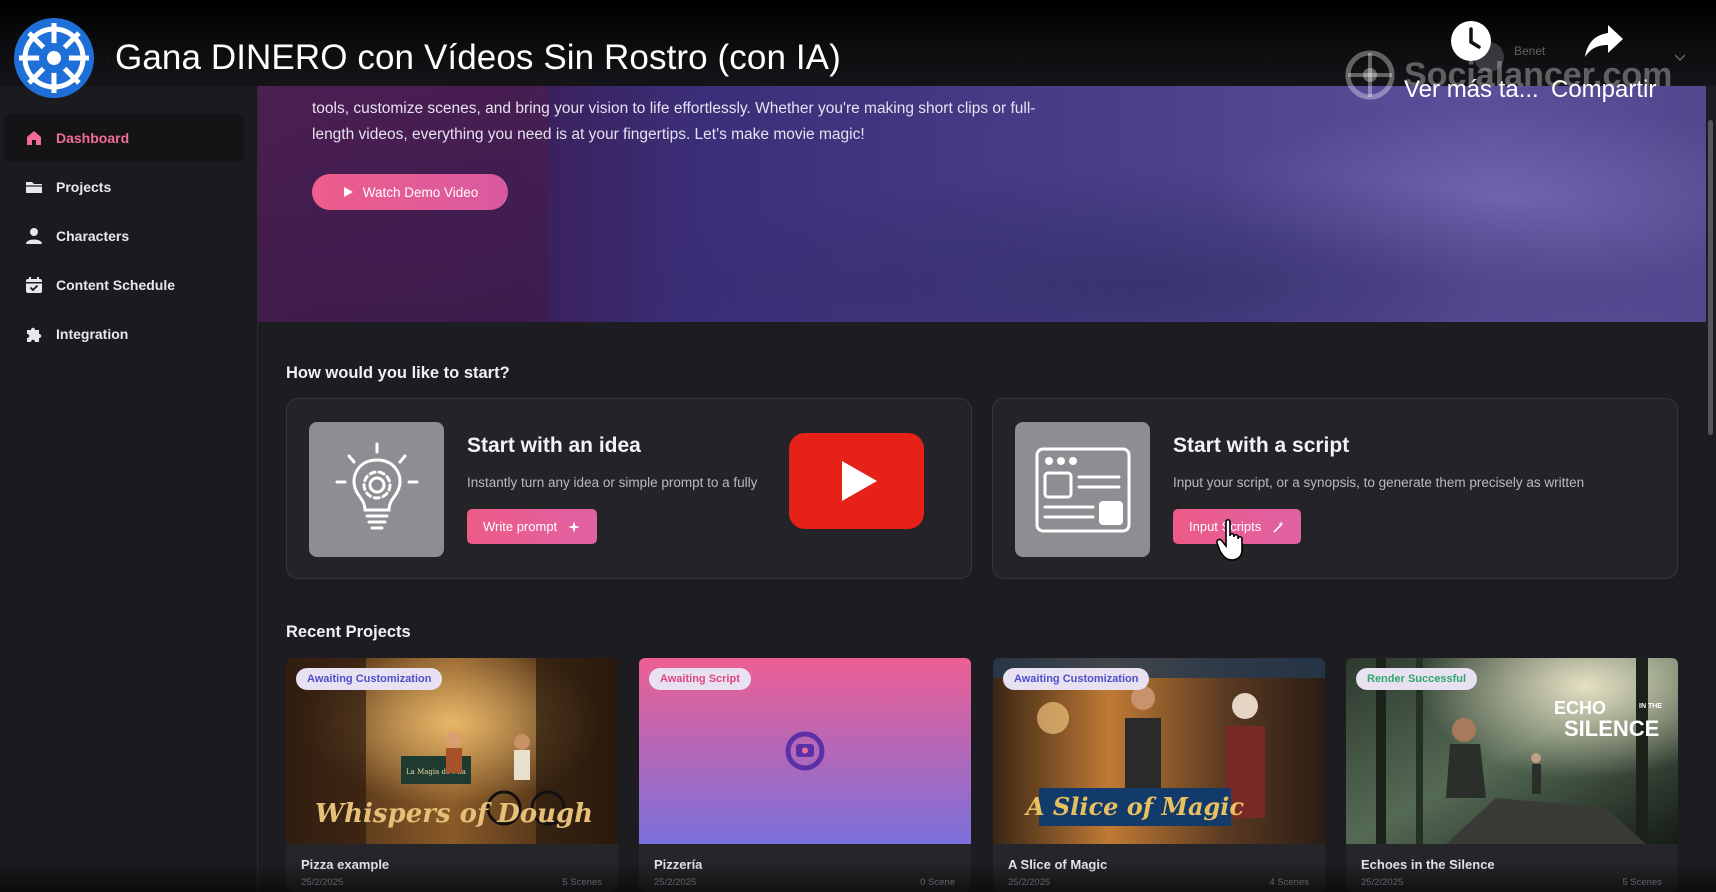 The width and height of the screenshot is (1716, 892). I want to click on project-name: Pizza example, so click(345, 864).